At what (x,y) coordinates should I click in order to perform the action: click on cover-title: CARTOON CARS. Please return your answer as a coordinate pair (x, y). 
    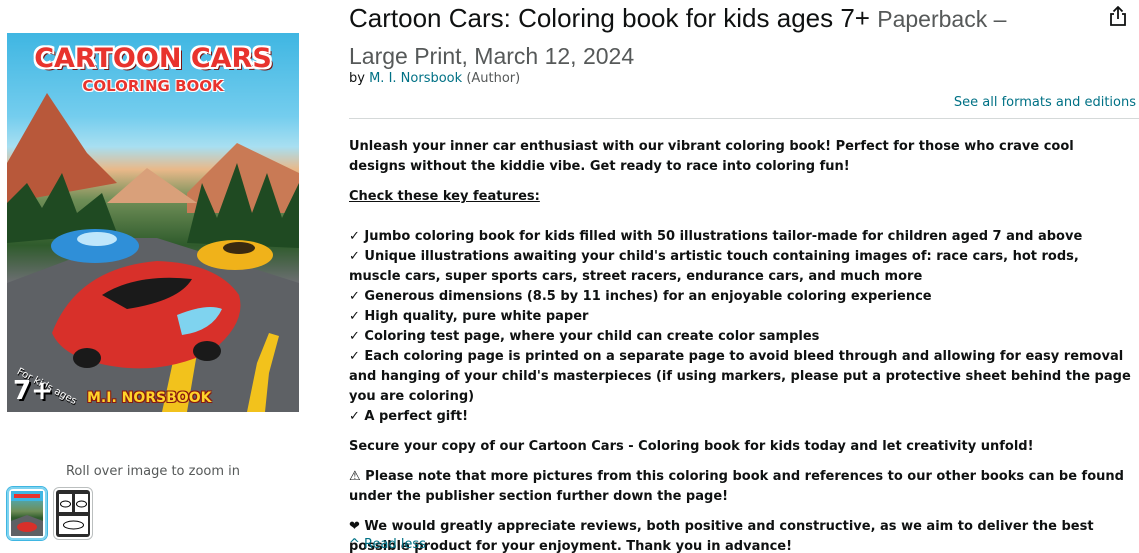
    Looking at the image, I should click on (153, 58).